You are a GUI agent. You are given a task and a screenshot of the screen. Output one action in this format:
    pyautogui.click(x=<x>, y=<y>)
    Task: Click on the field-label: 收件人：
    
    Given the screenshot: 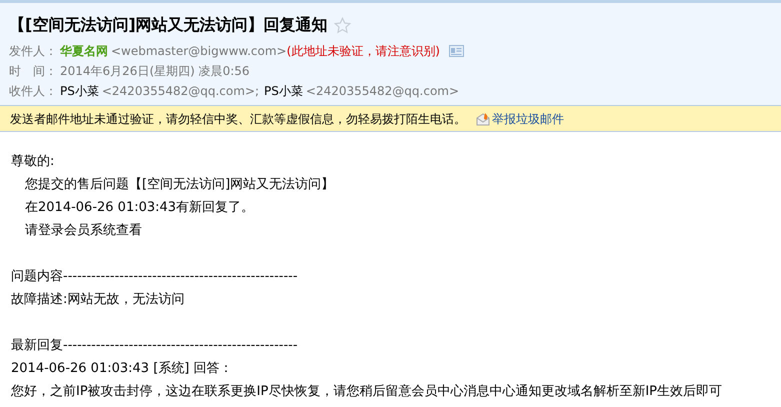 What is the action you would take?
    pyautogui.click(x=33, y=91)
    